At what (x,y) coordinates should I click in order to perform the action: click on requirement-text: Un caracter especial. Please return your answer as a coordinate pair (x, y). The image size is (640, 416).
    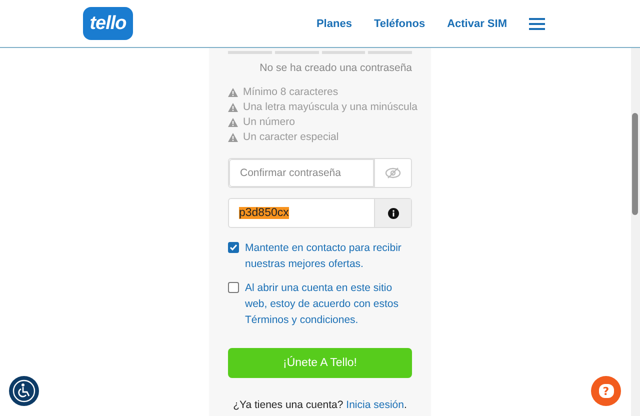
    Looking at the image, I should click on (291, 137).